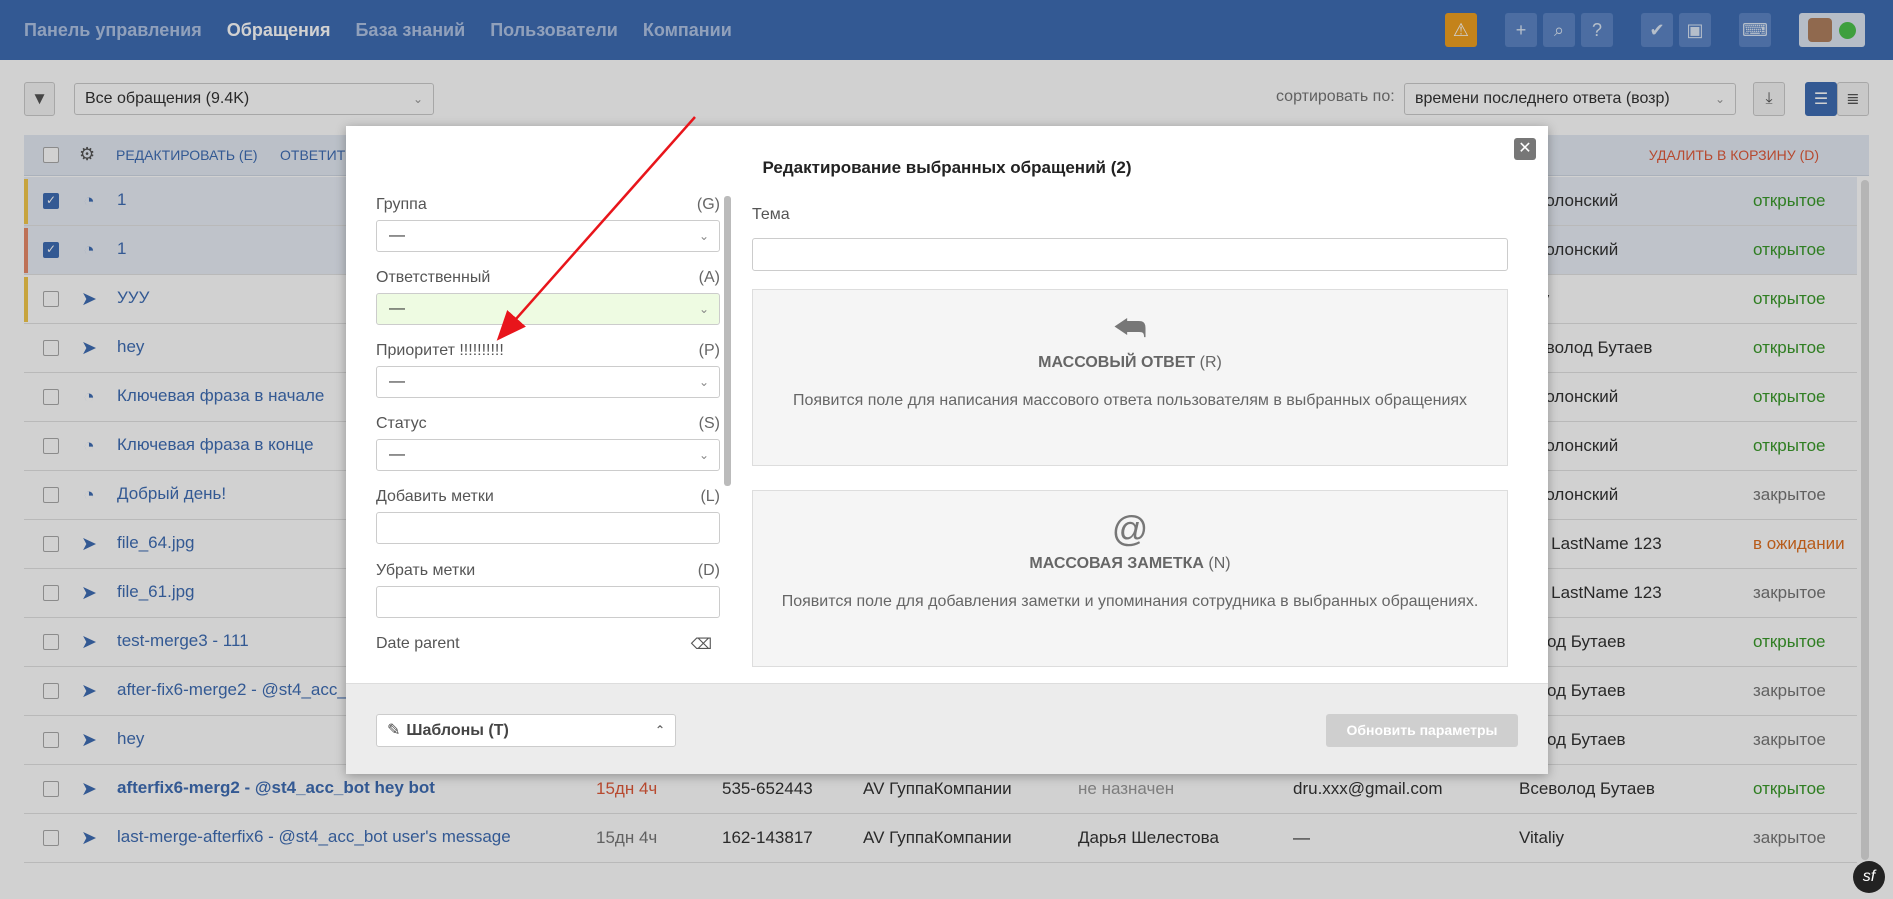  Describe the element at coordinates (548, 309) in the screenshot. I see `assignee-select: — ⌄` at that location.